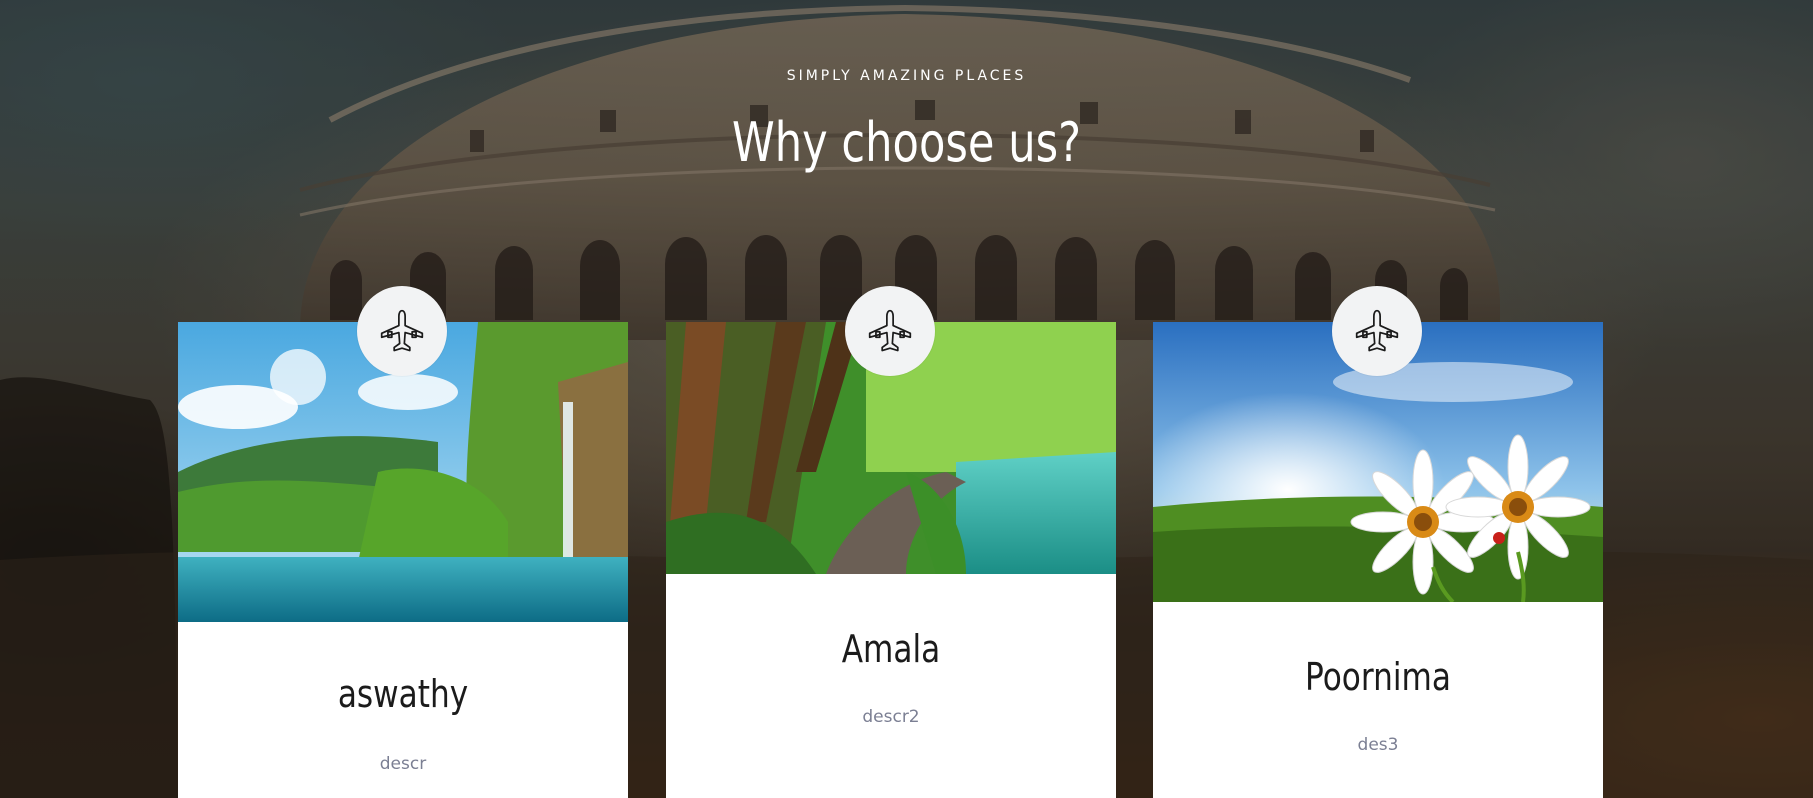 The width and height of the screenshot is (1813, 798). What do you see at coordinates (891, 649) in the screenshot?
I see `card-title: Amala` at bounding box center [891, 649].